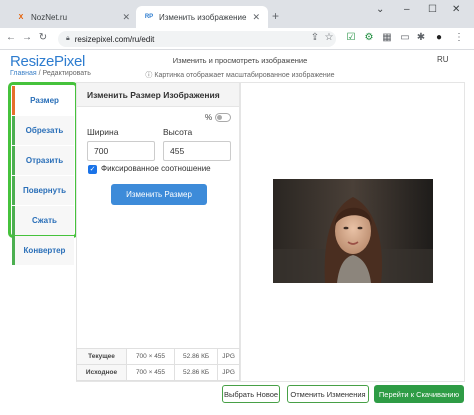 This screenshot has height=415, width=474. I want to click on resize-button: Изменить Размер, so click(159, 194).